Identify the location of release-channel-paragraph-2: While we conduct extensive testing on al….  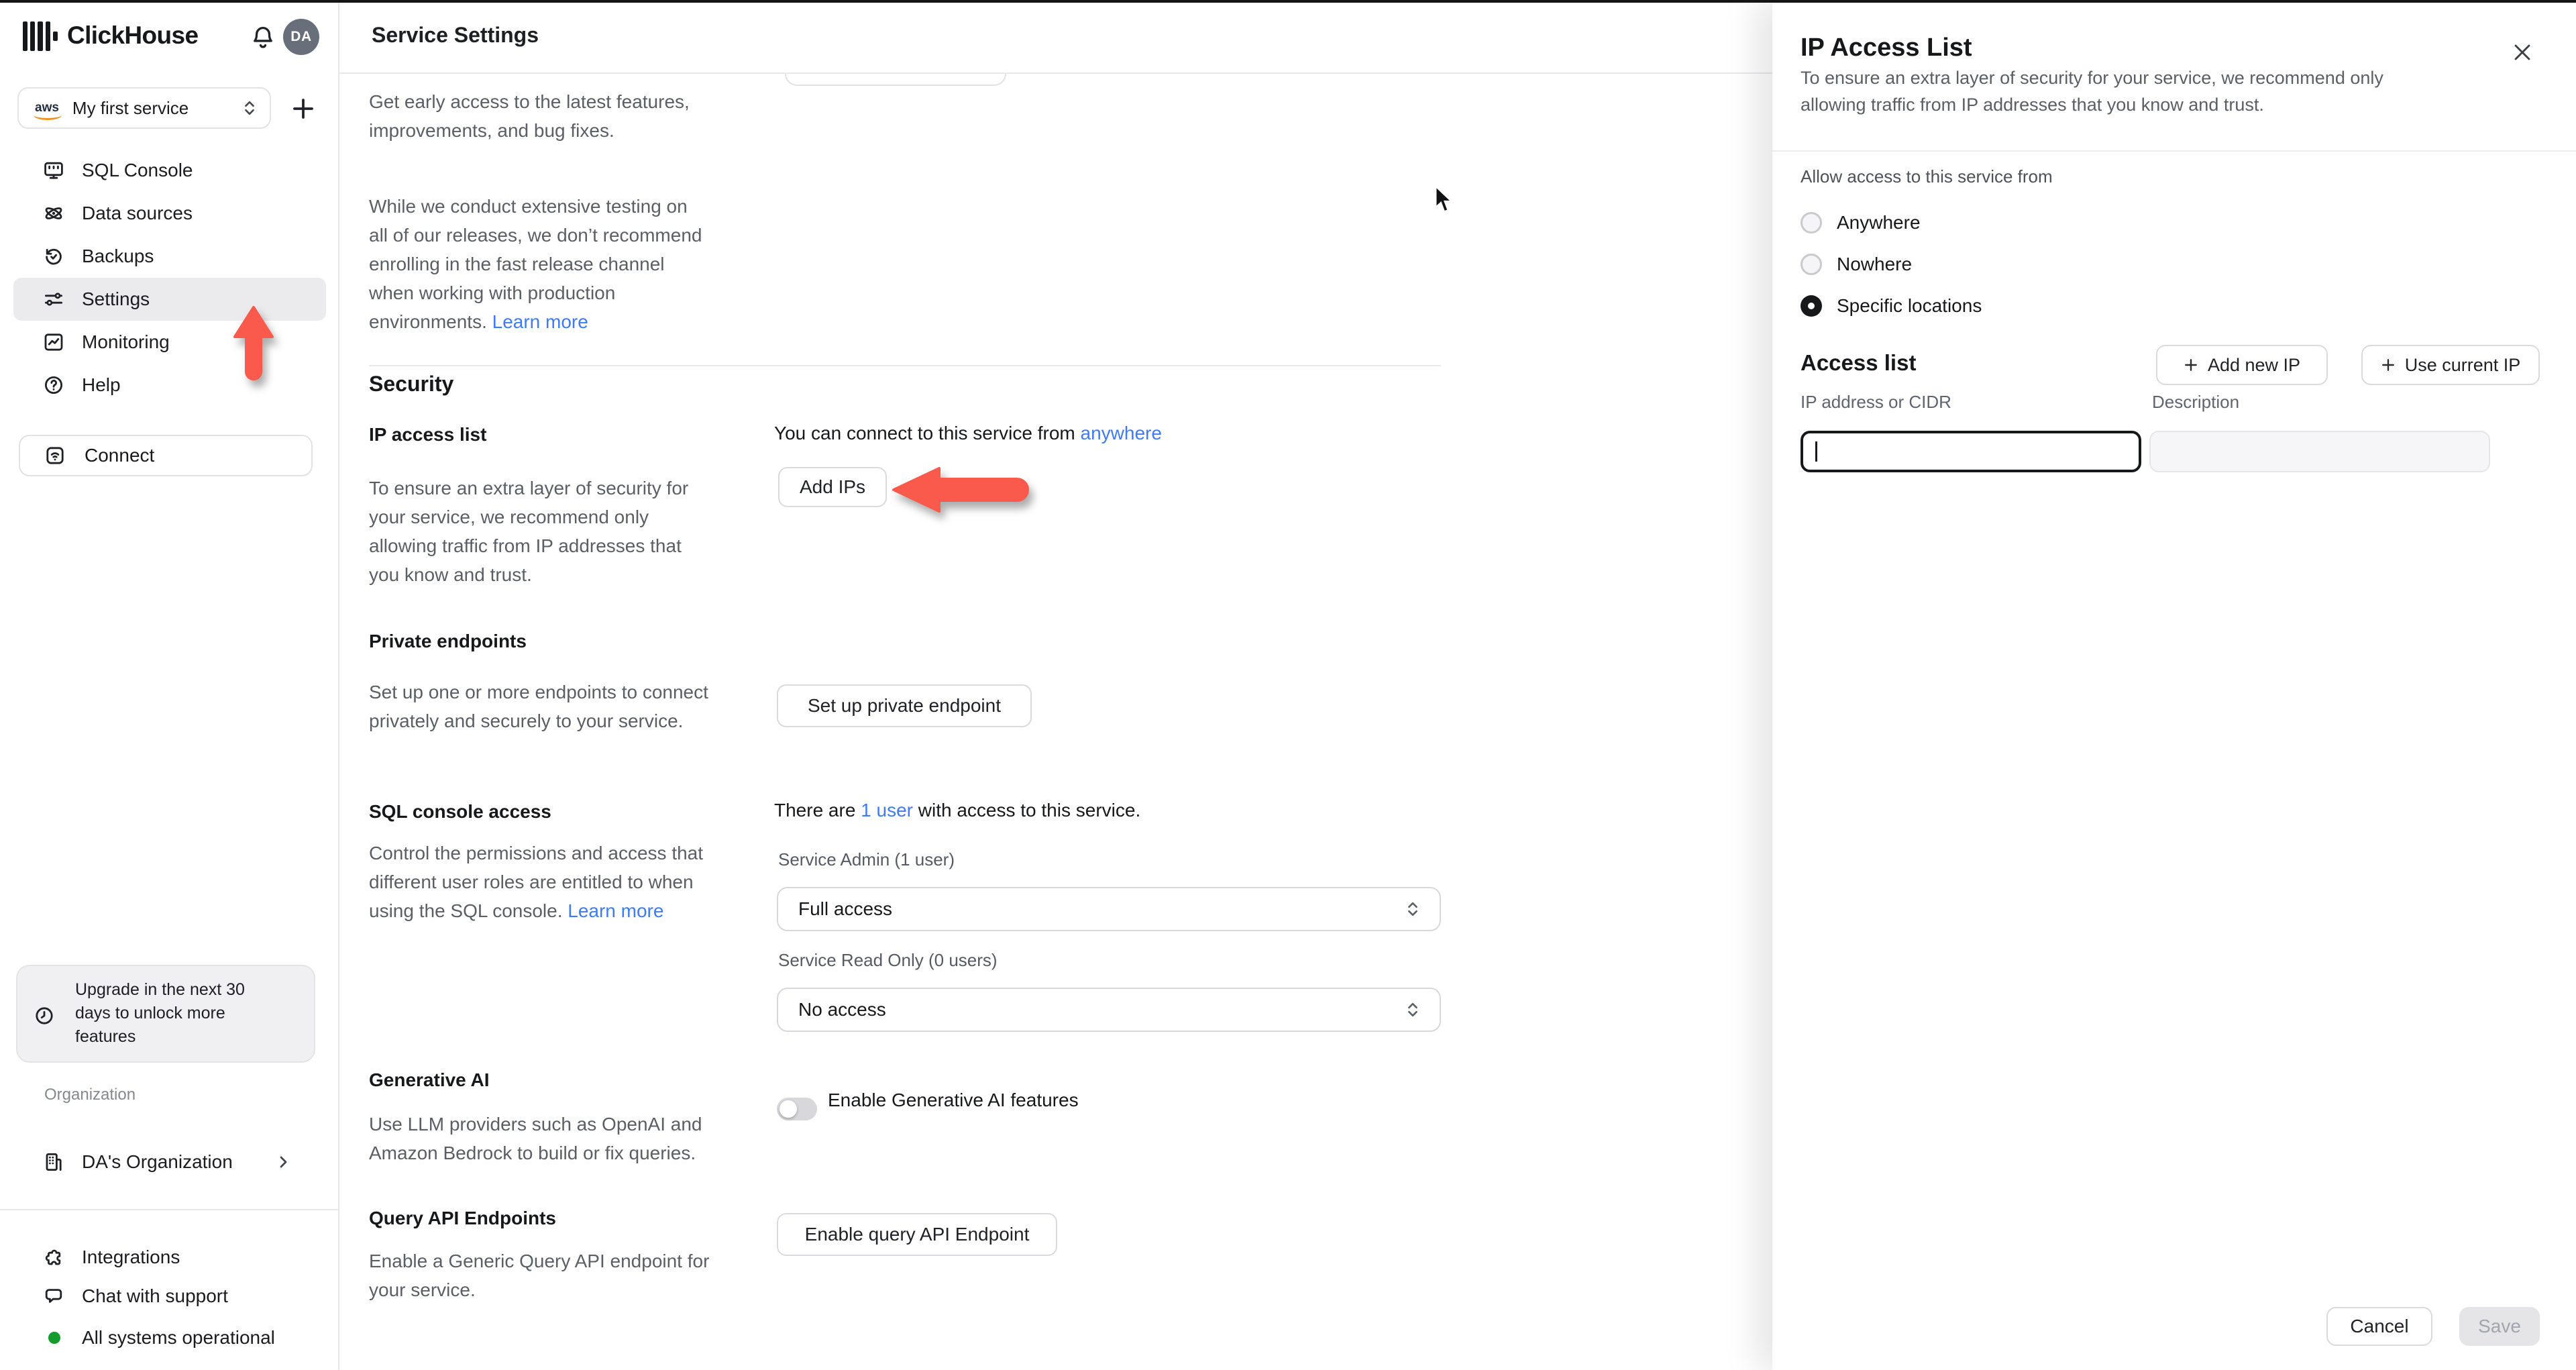
(535, 264).